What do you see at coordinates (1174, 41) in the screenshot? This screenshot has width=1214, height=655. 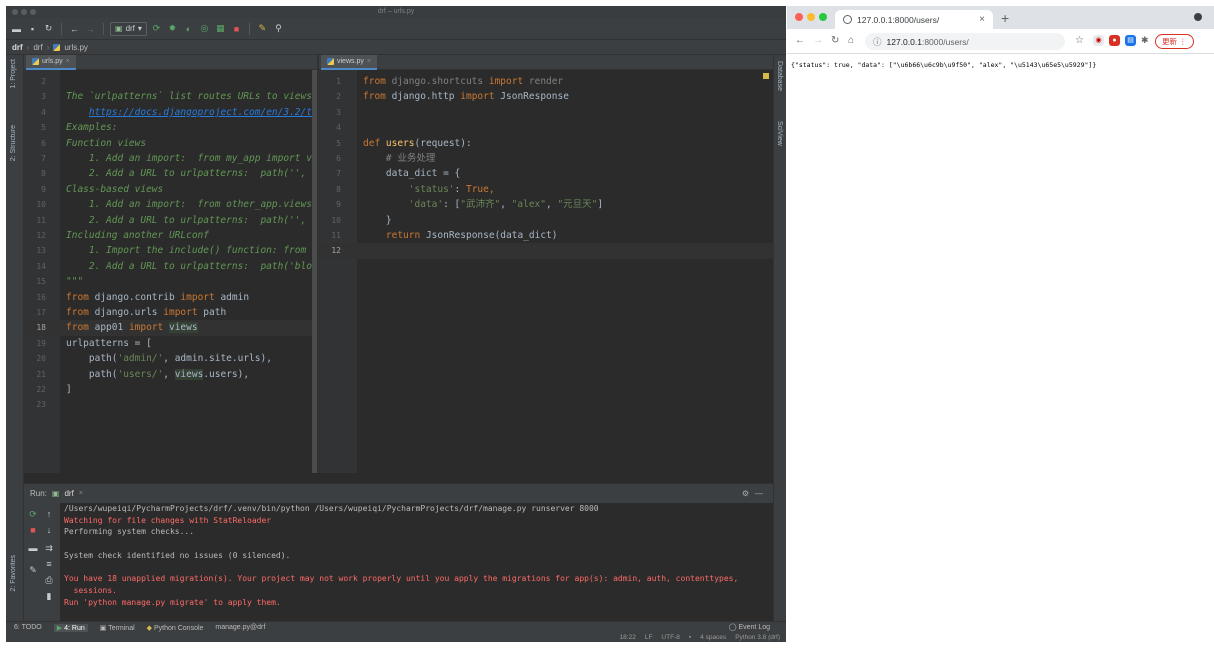 I see `update-button: 更新 ⋮` at bounding box center [1174, 41].